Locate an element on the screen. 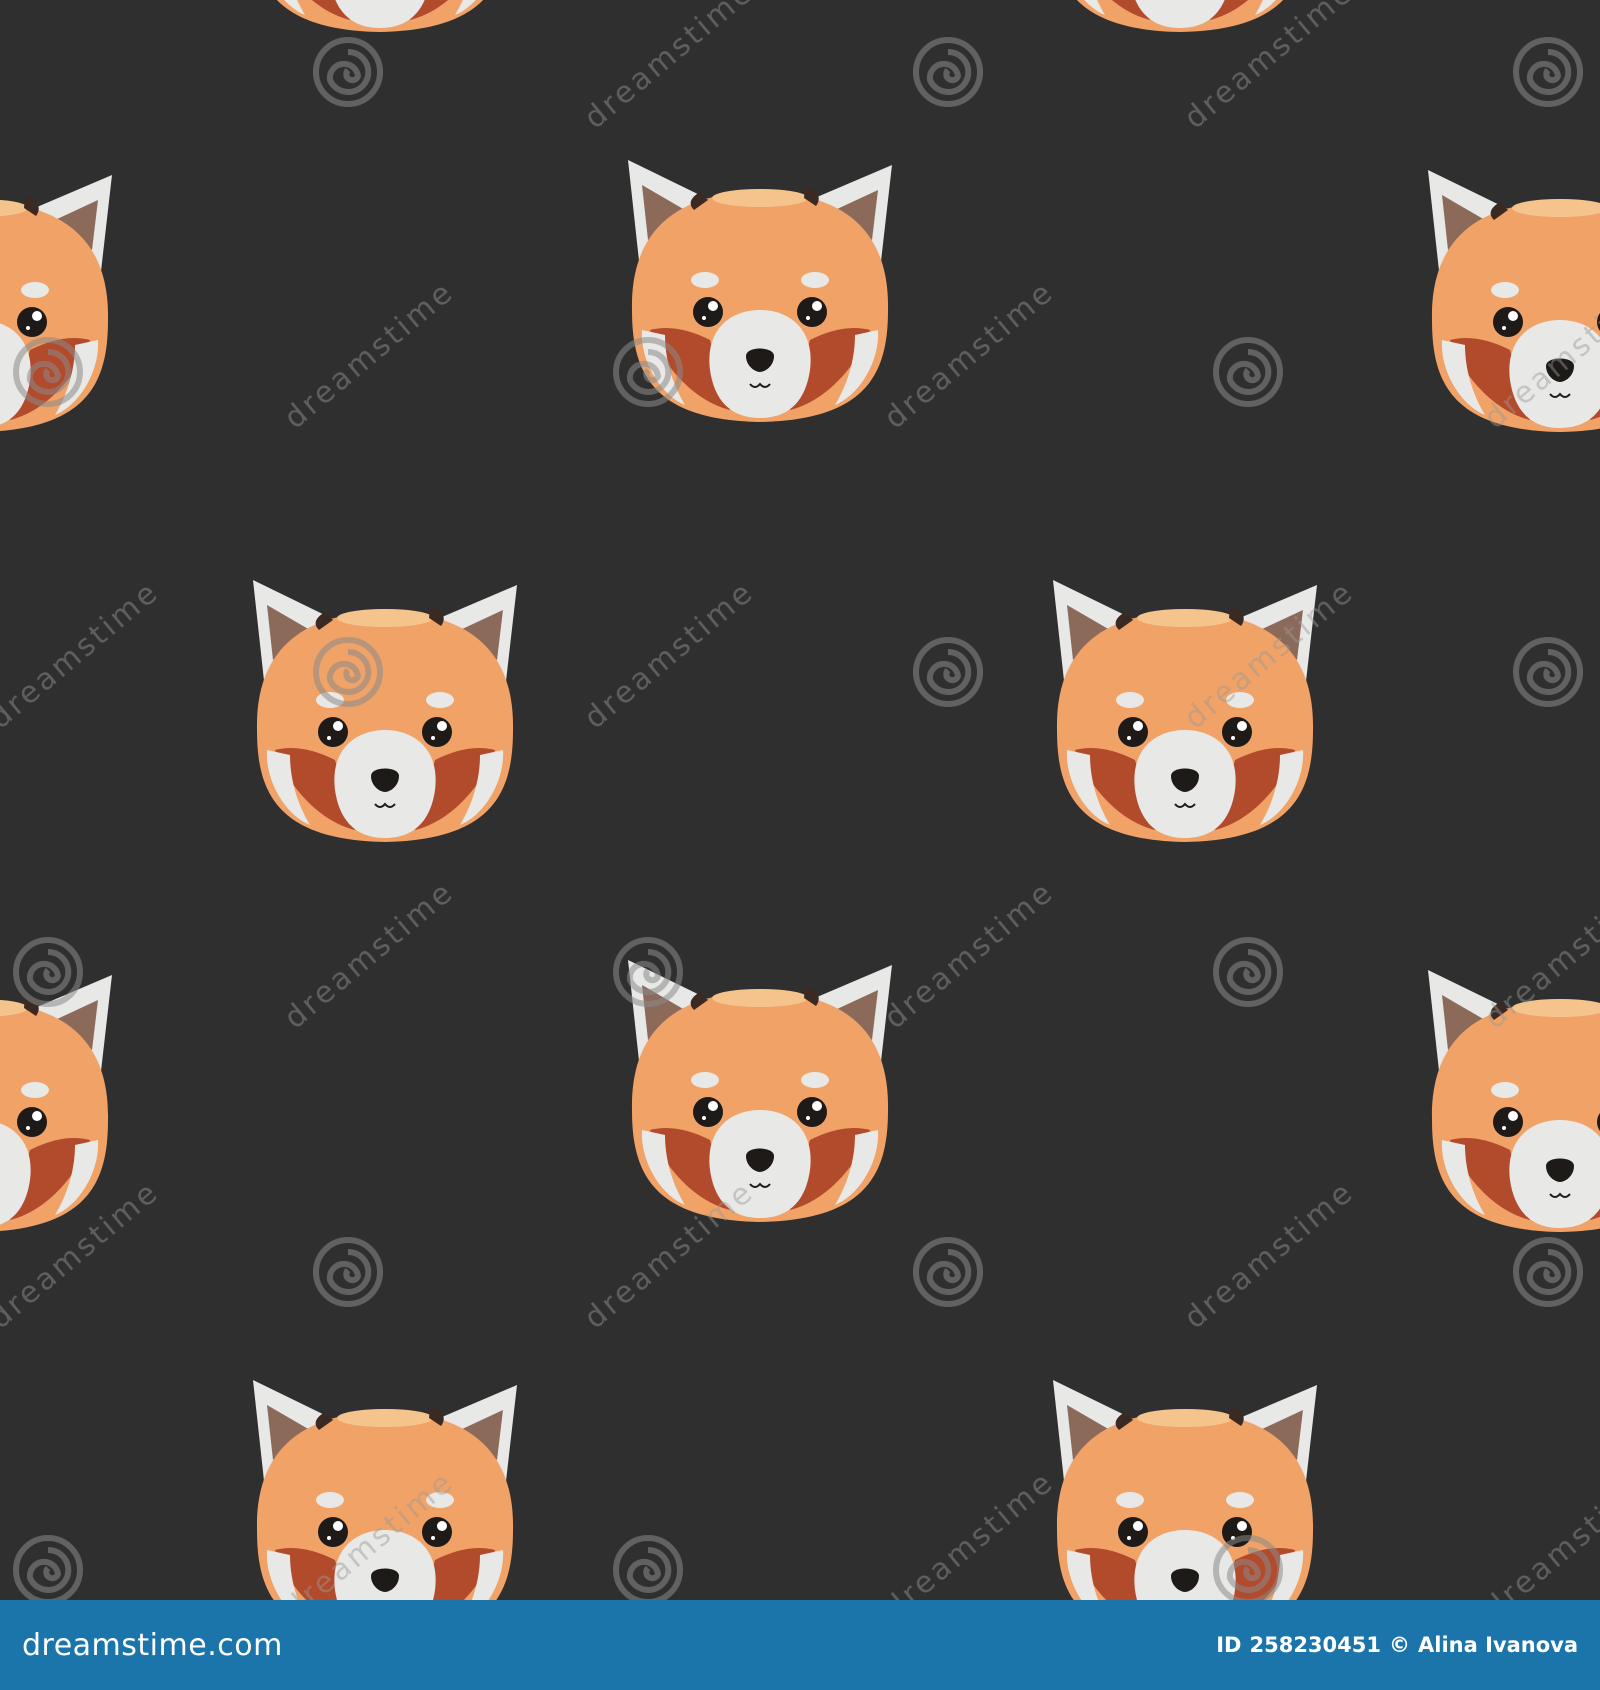 The image size is (1600, 1690). id-label: ID is located at coordinates (1229, 1645).